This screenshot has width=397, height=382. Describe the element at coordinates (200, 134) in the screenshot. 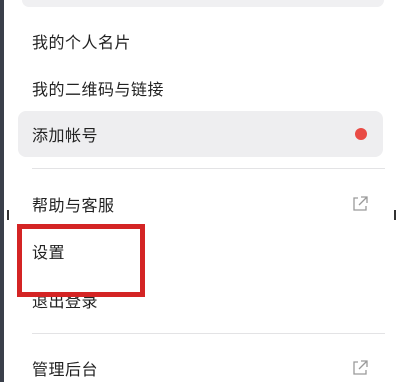

I see `menu-item-add-account: 添加帐号` at that location.